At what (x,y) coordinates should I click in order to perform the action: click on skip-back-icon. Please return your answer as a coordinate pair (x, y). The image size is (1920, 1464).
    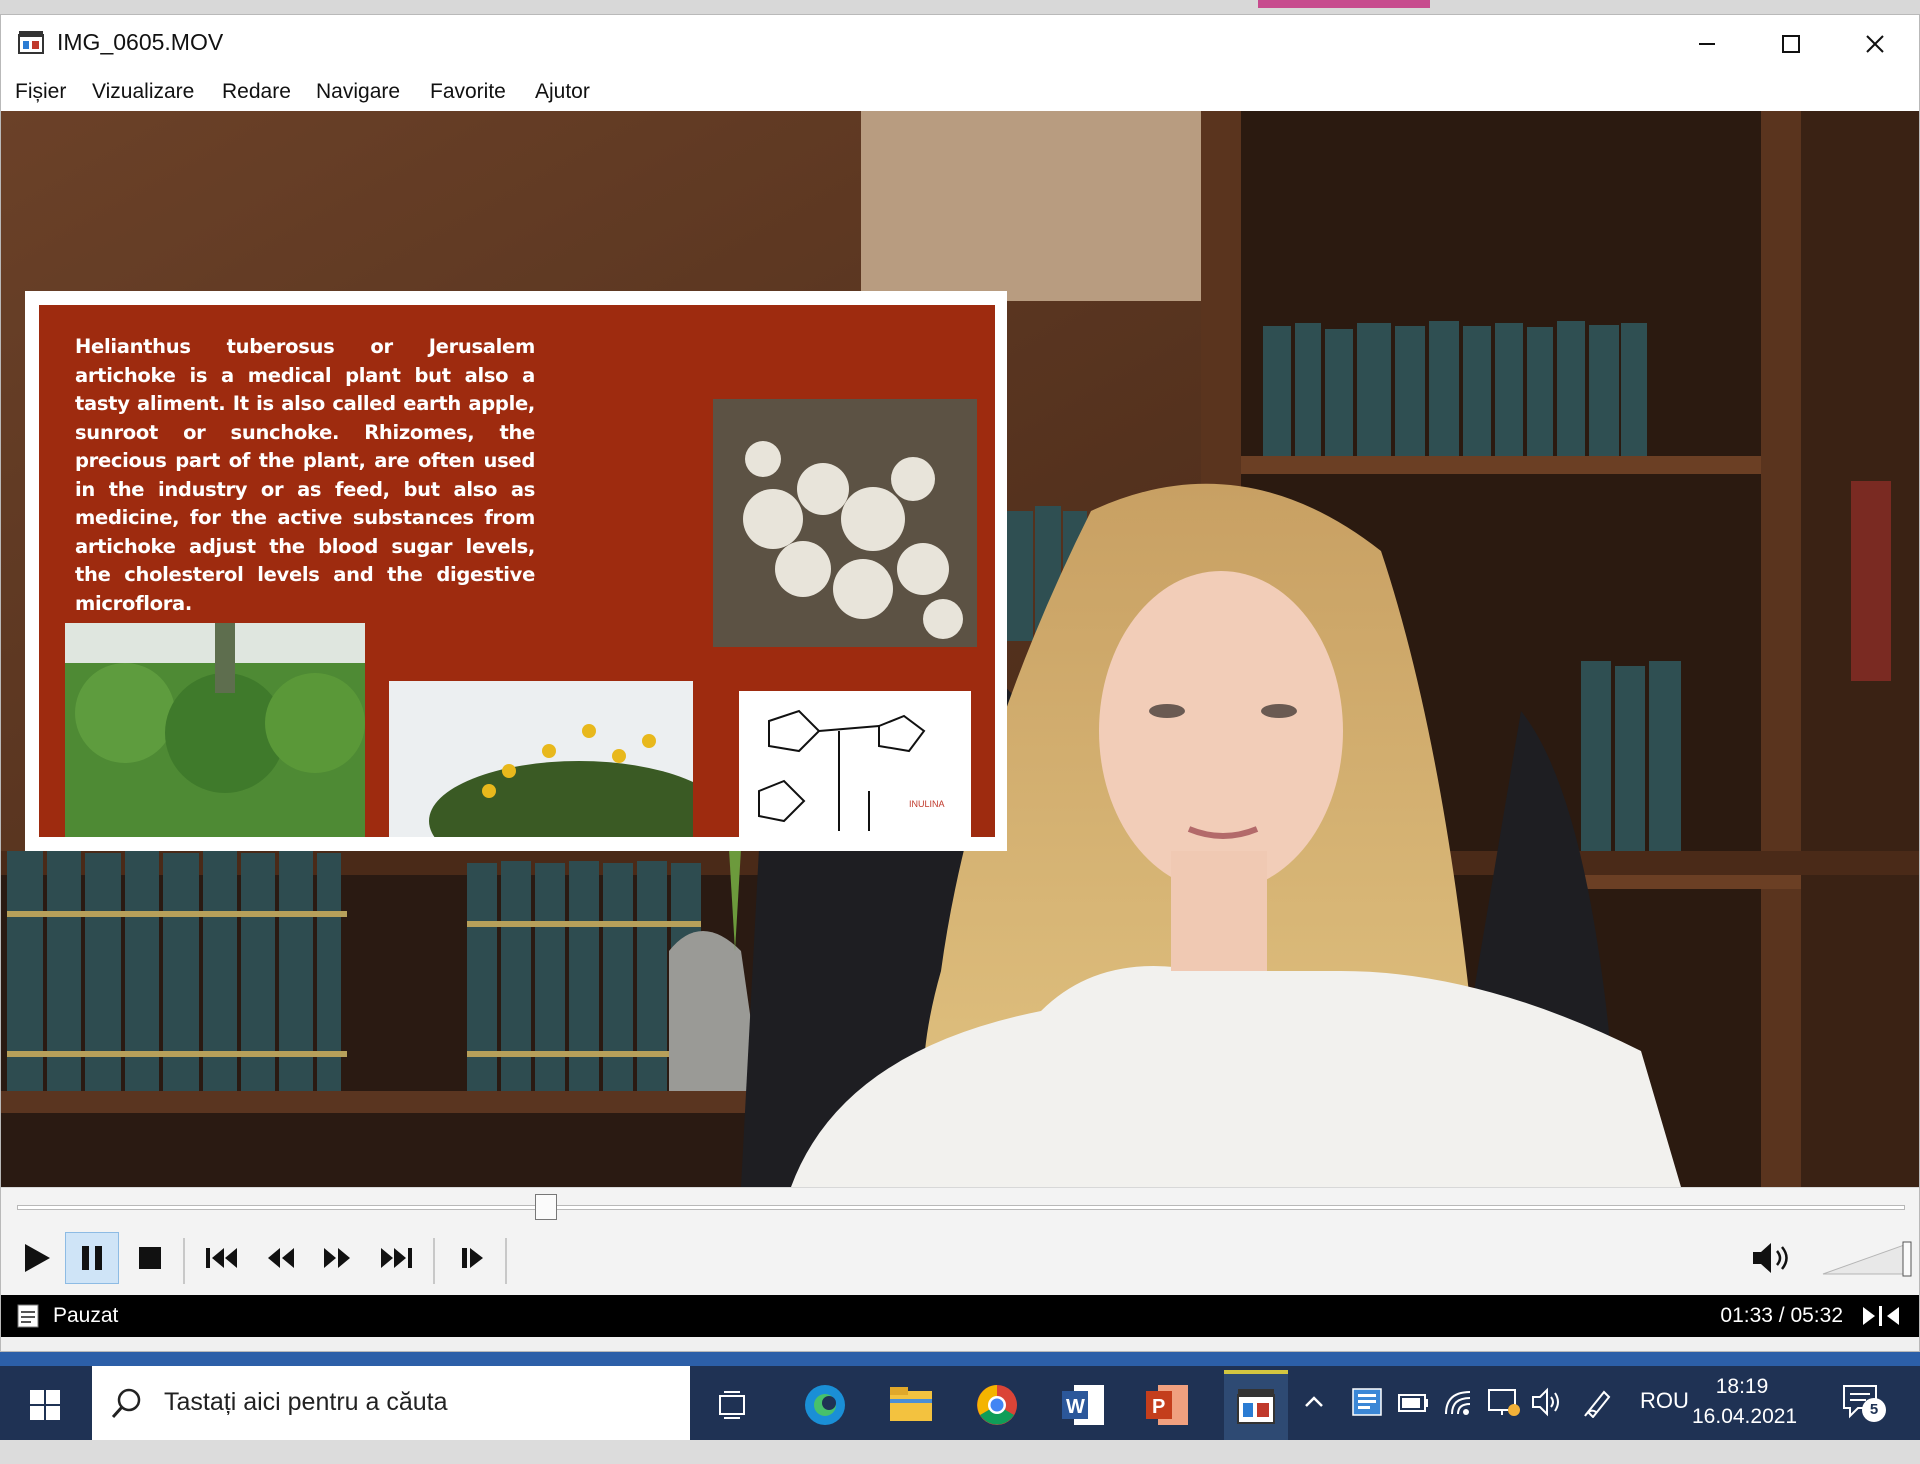
    Looking at the image, I should click on (221, 1258).